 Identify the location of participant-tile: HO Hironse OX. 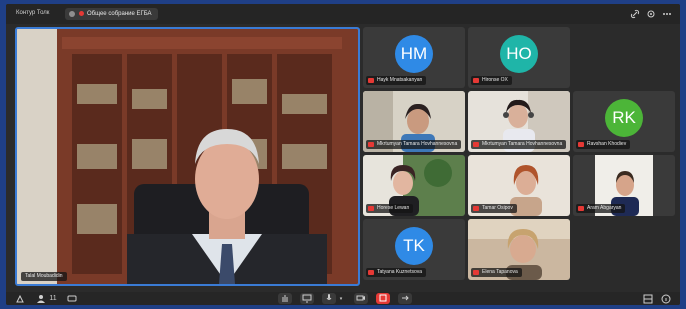
(519, 57).